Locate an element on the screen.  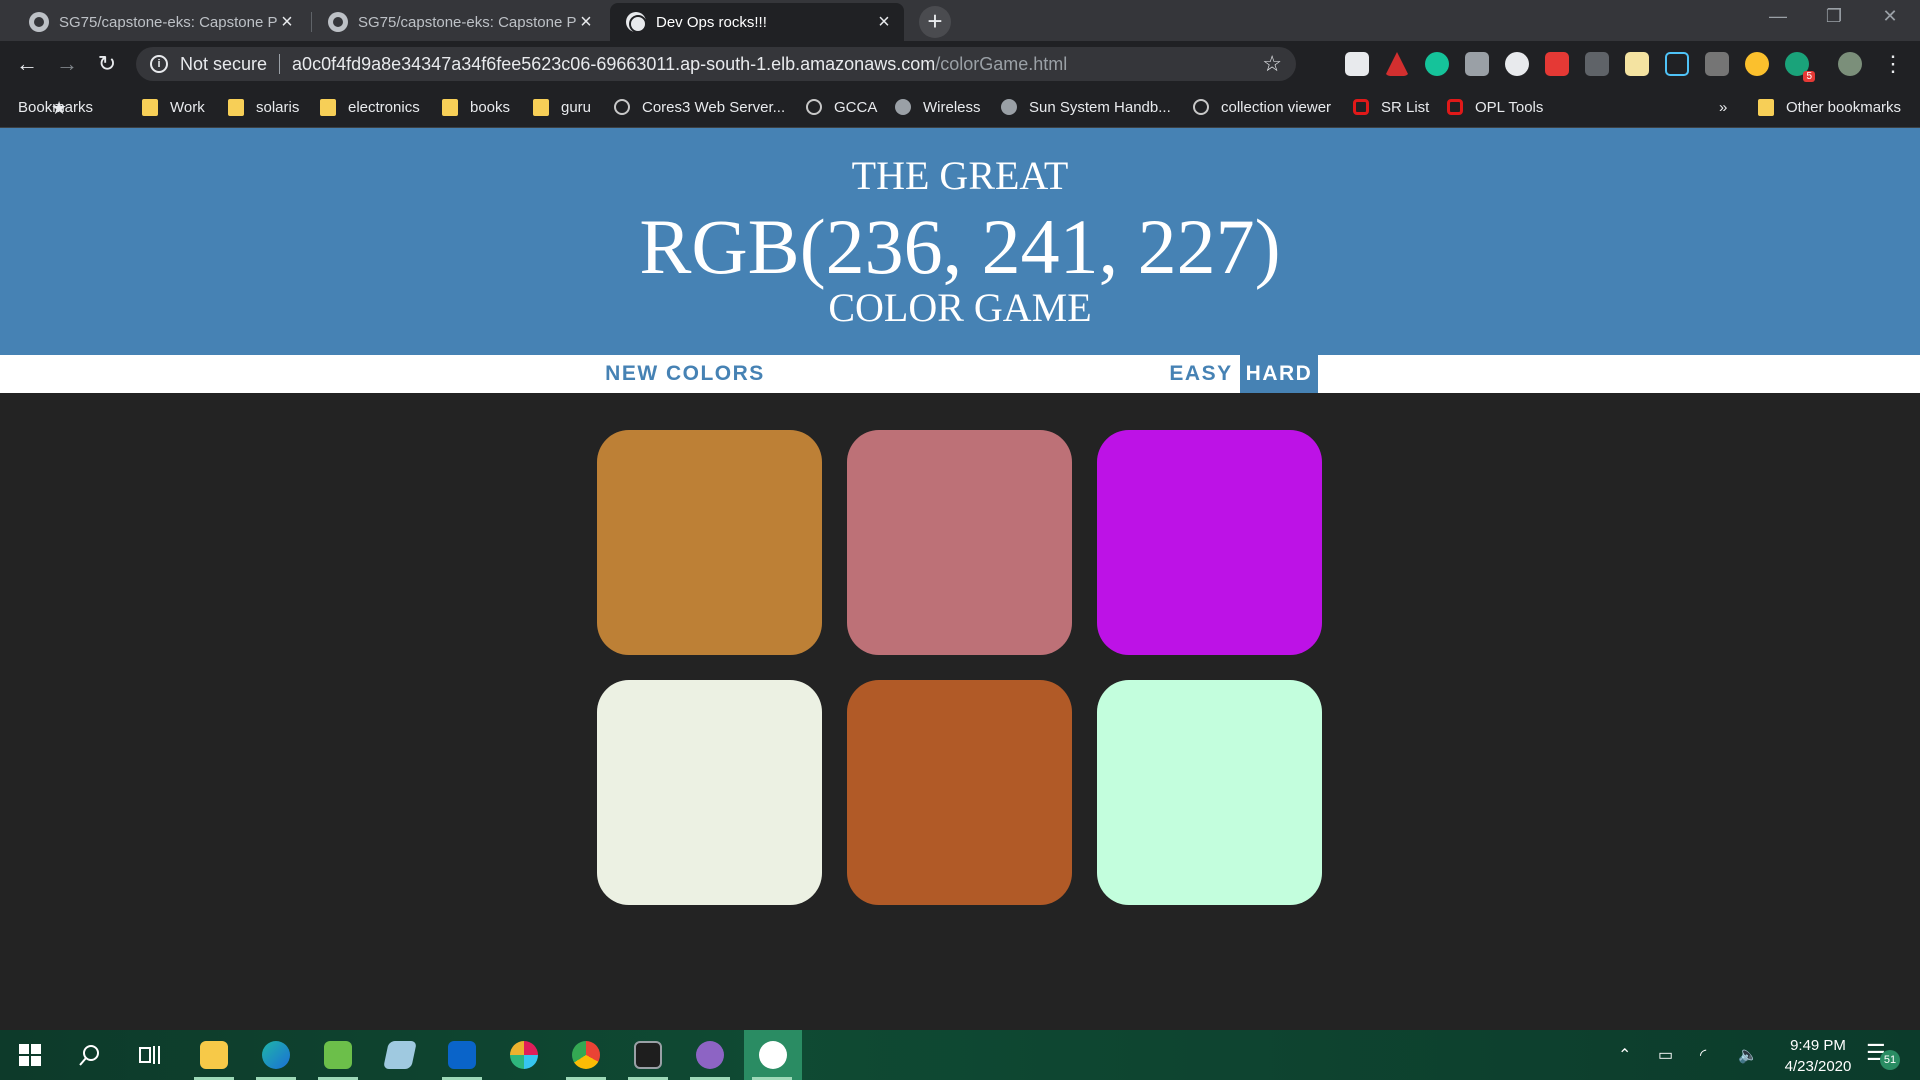
file-explorer-icon is located at coordinates (214, 1055).